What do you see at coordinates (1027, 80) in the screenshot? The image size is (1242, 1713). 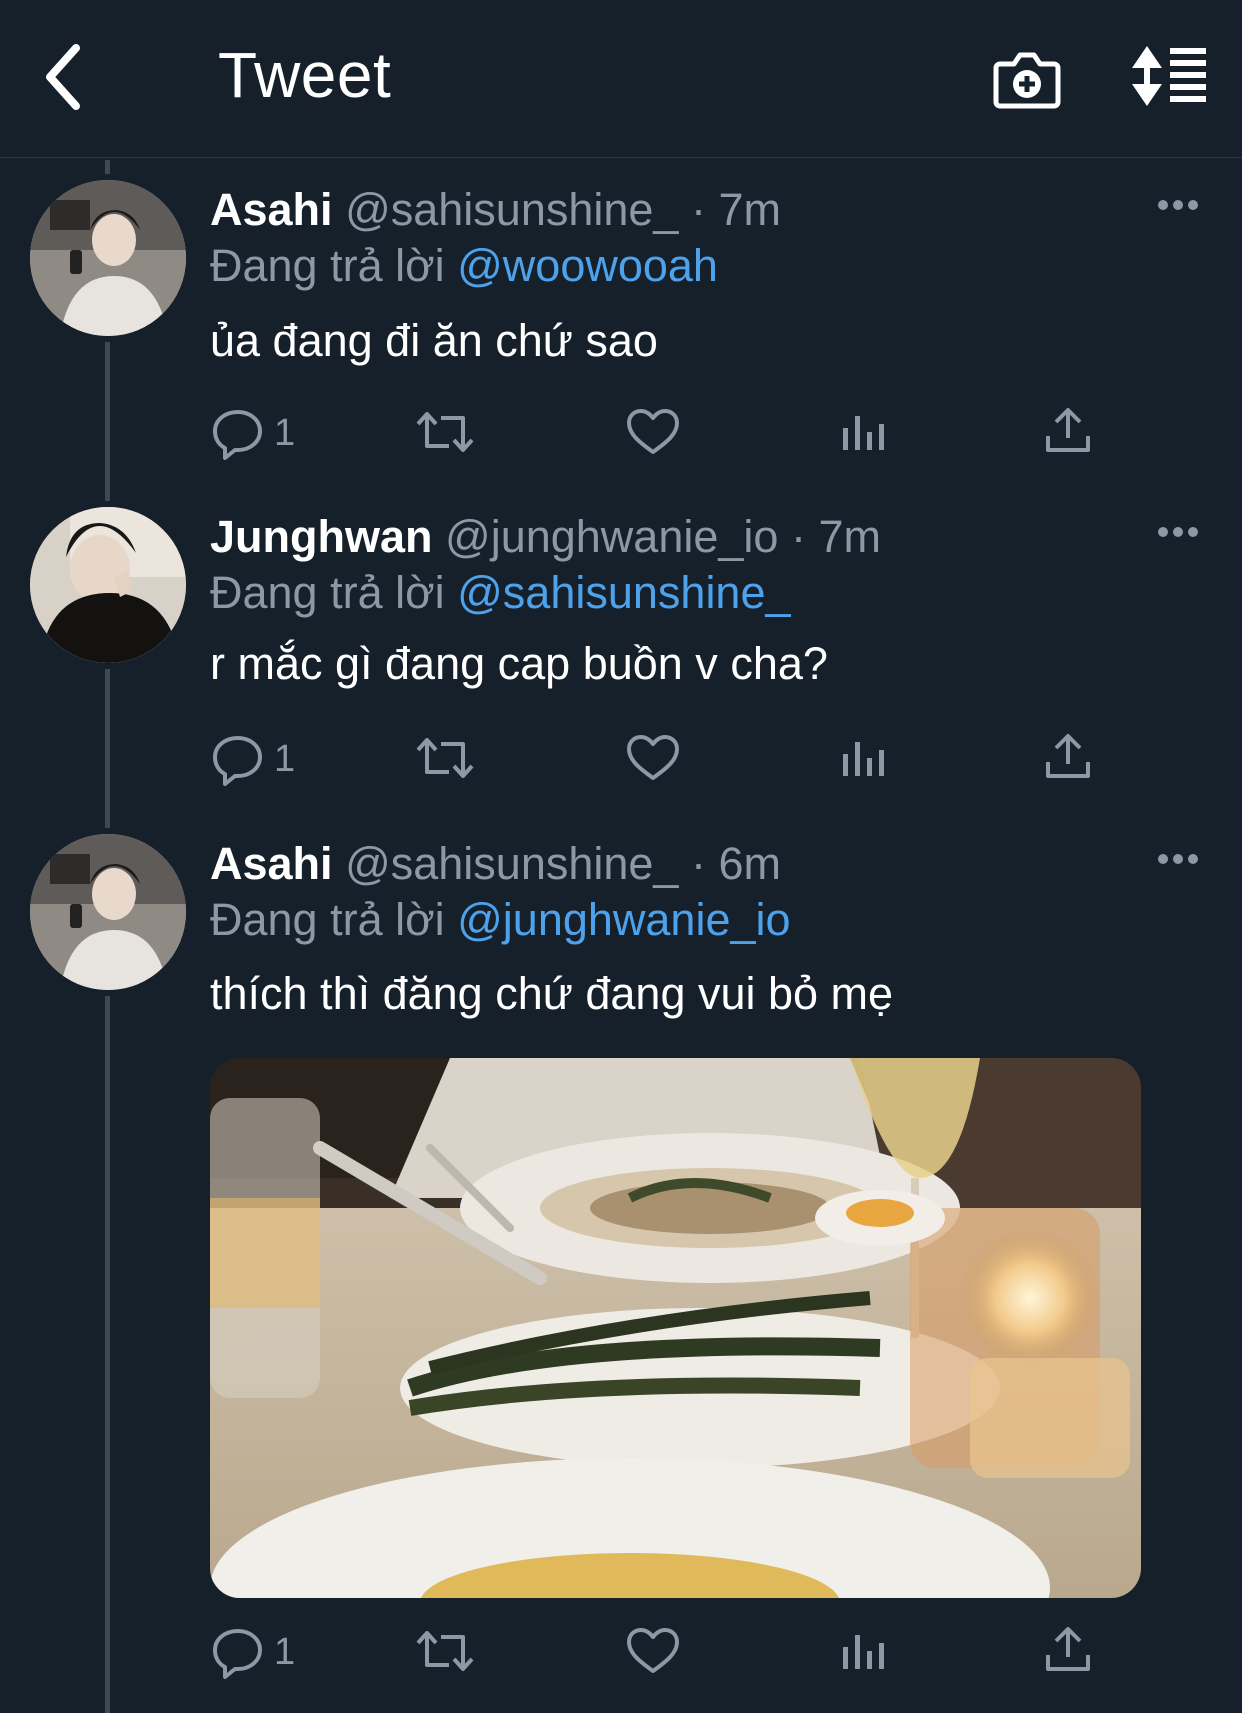 I see `camera-plus-icon` at bounding box center [1027, 80].